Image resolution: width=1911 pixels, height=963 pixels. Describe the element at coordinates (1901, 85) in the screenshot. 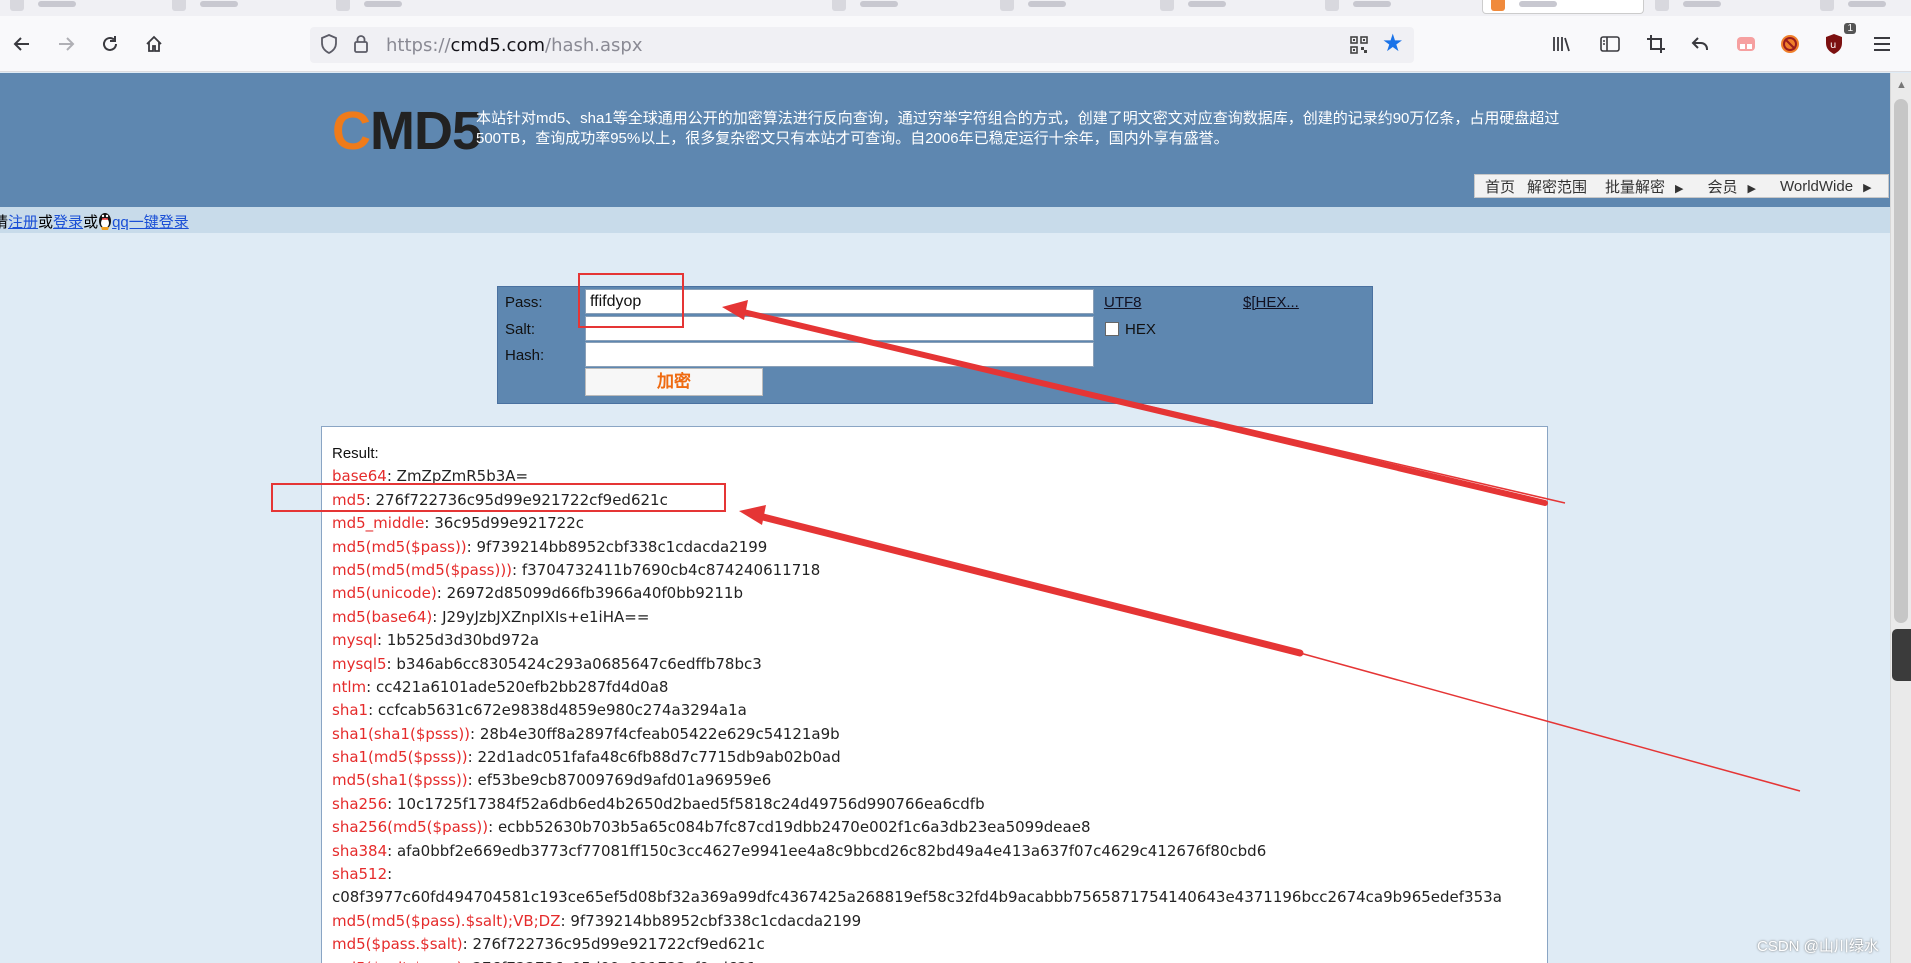

I see `scroll-up-icon: ▲` at that location.